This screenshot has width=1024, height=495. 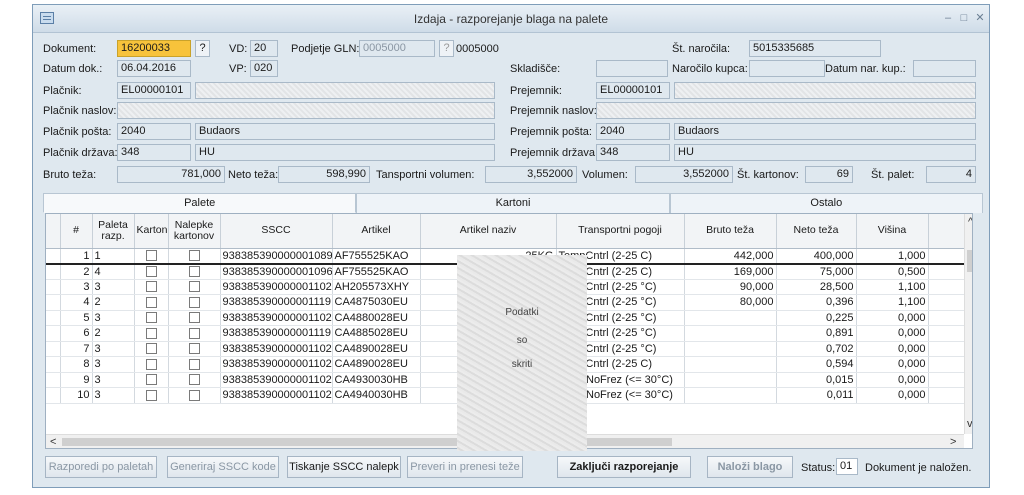 What do you see at coordinates (816, 256) in the screenshot?
I see `row-neto: 400,000` at bounding box center [816, 256].